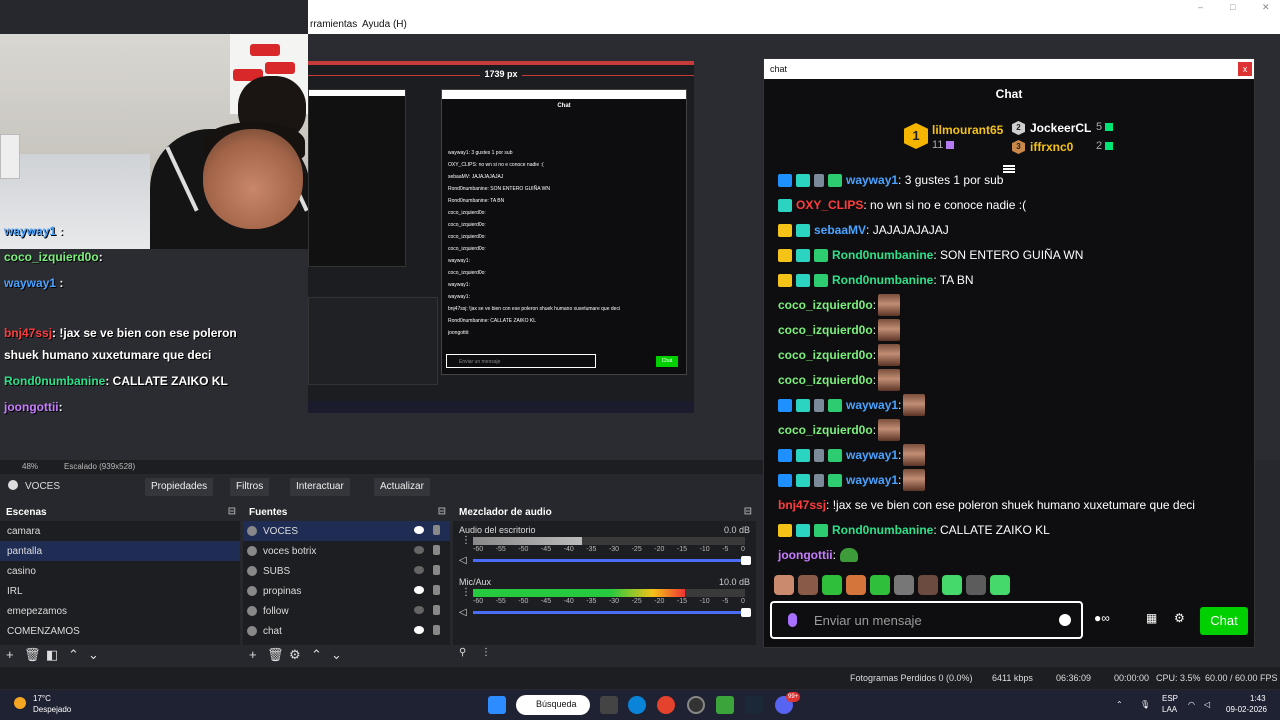 This screenshot has width=1280, height=720. Describe the element at coordinates (1119, 705) in the screenshot. I see `chevron-up-icon: ⌃` at that location.